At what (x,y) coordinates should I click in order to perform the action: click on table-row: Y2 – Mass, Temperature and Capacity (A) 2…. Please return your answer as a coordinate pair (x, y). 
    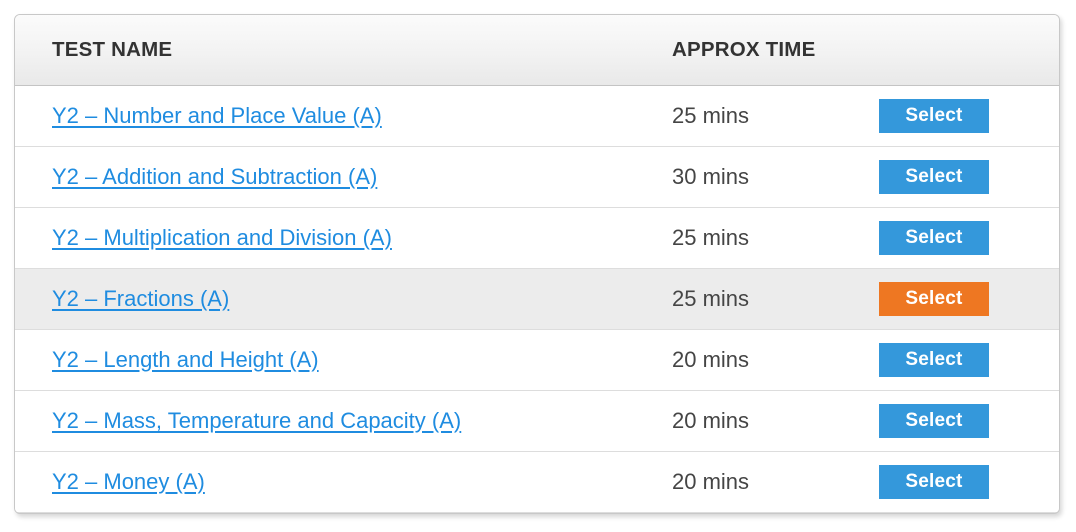
    Looking at the image, I should click on (537, 421).